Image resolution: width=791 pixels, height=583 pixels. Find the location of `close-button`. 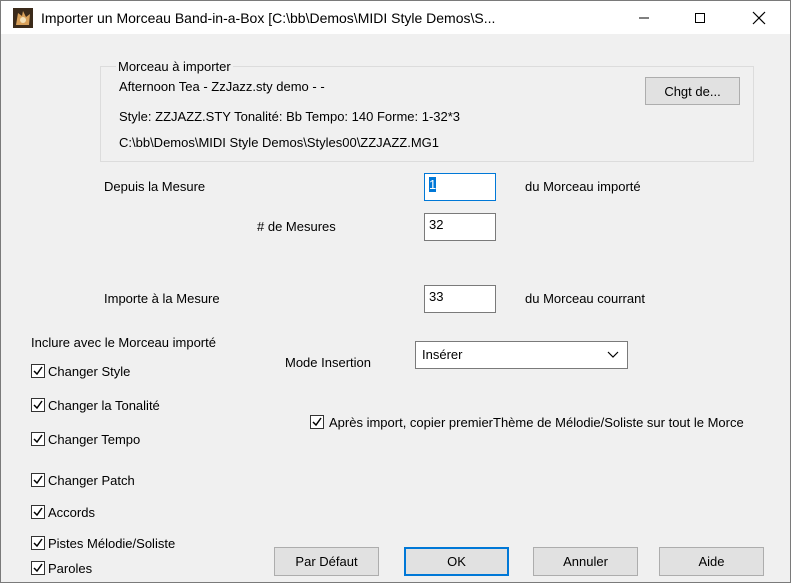

close-button is located at coordinates (759, 17).